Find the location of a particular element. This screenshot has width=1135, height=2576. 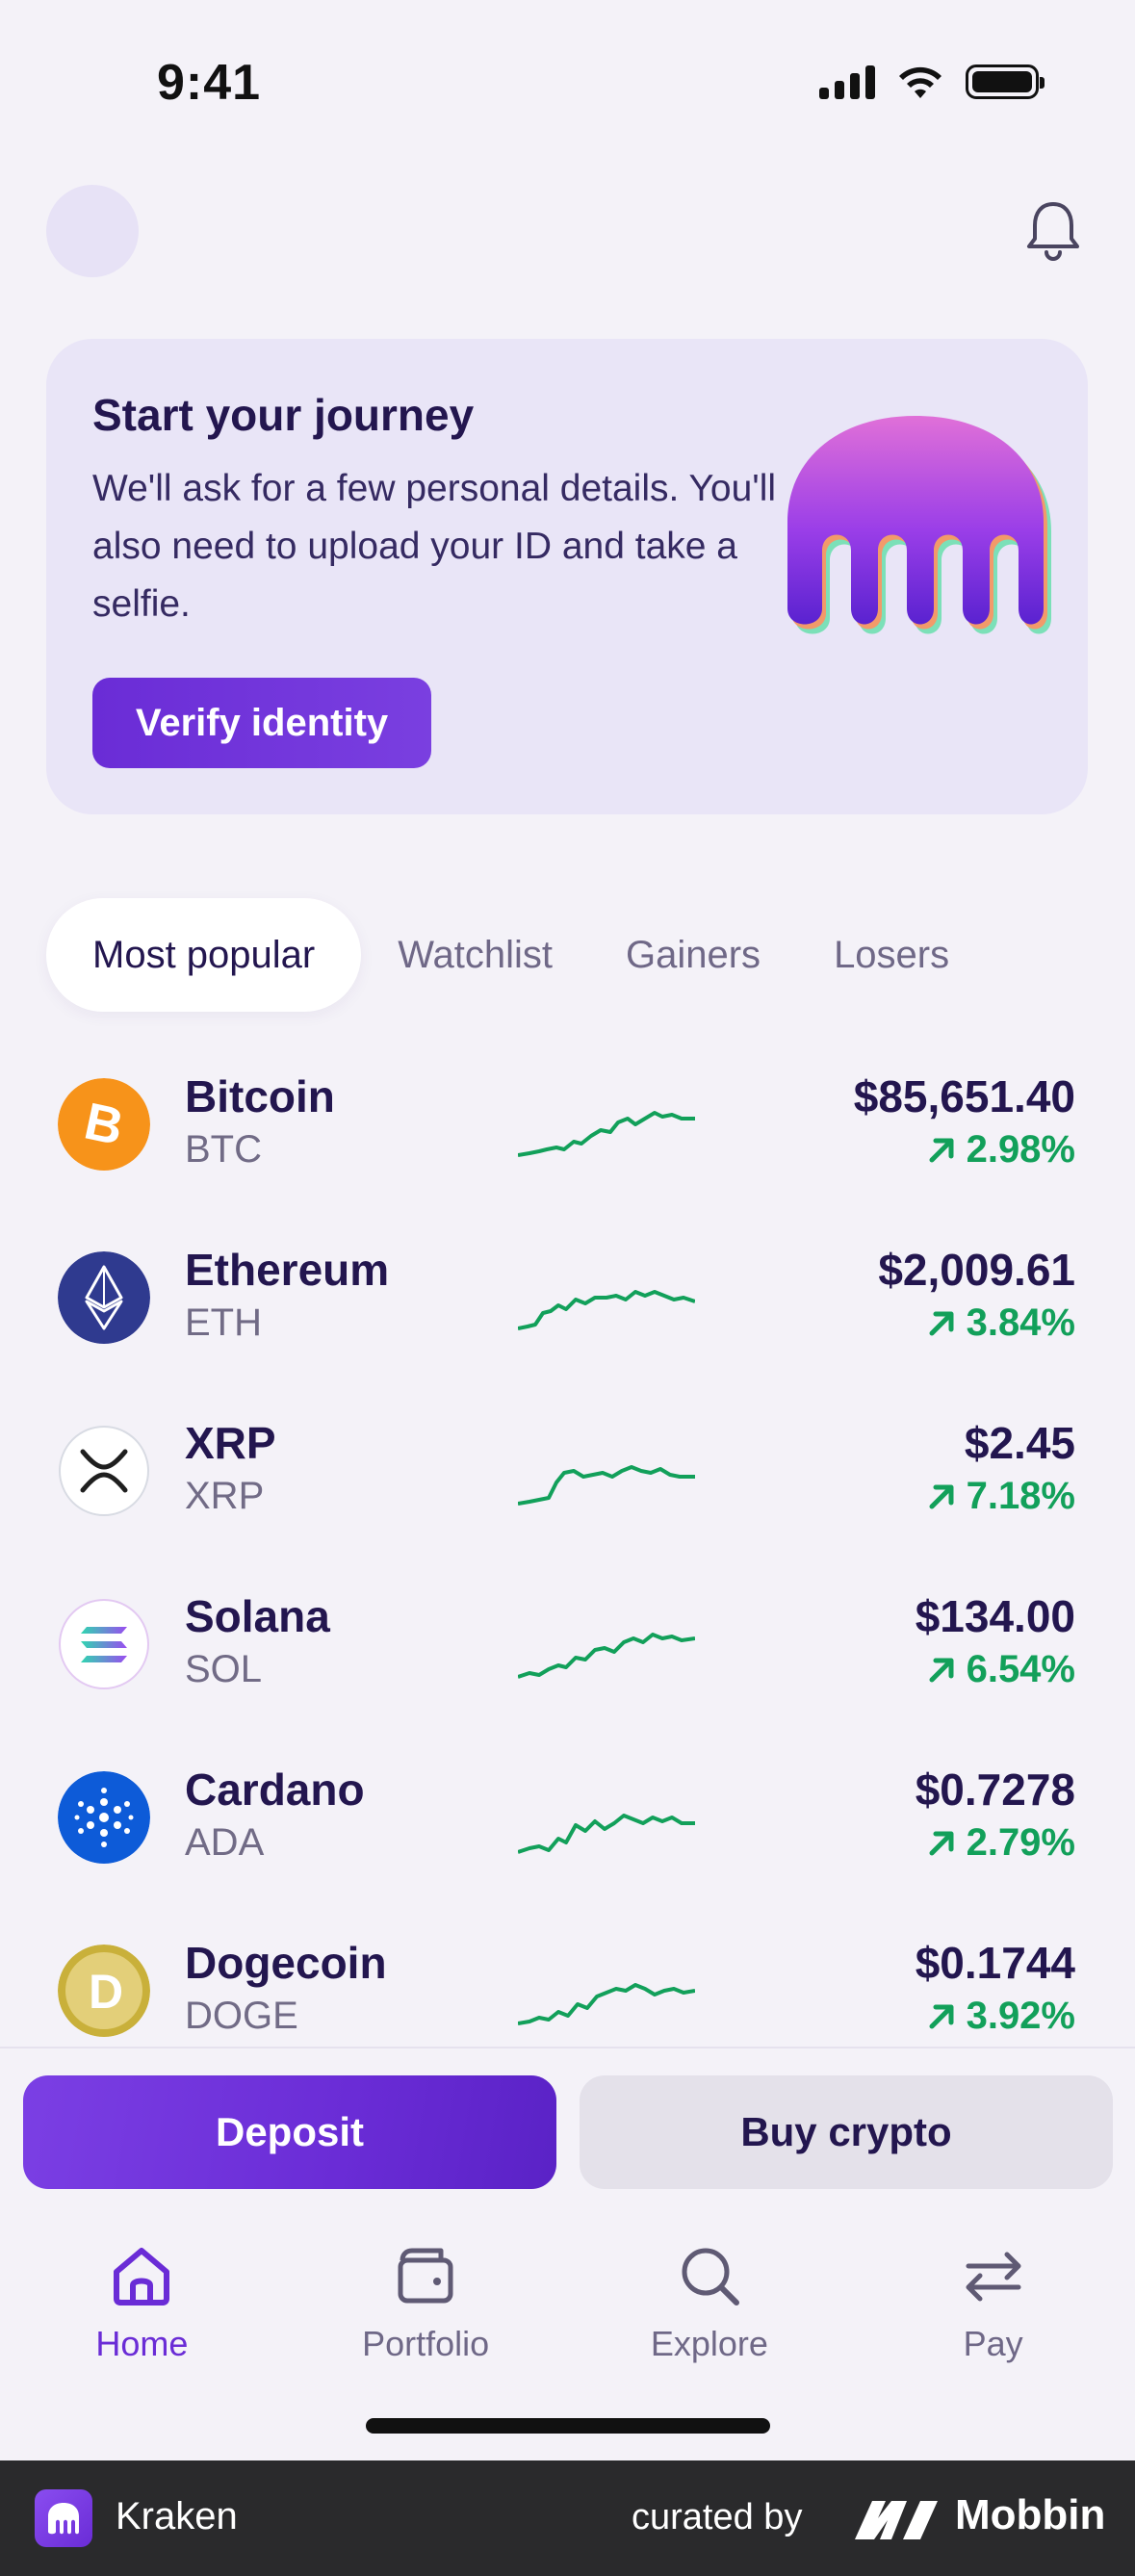

asset-change: 6.54% is located at coordinates (999, 1670).